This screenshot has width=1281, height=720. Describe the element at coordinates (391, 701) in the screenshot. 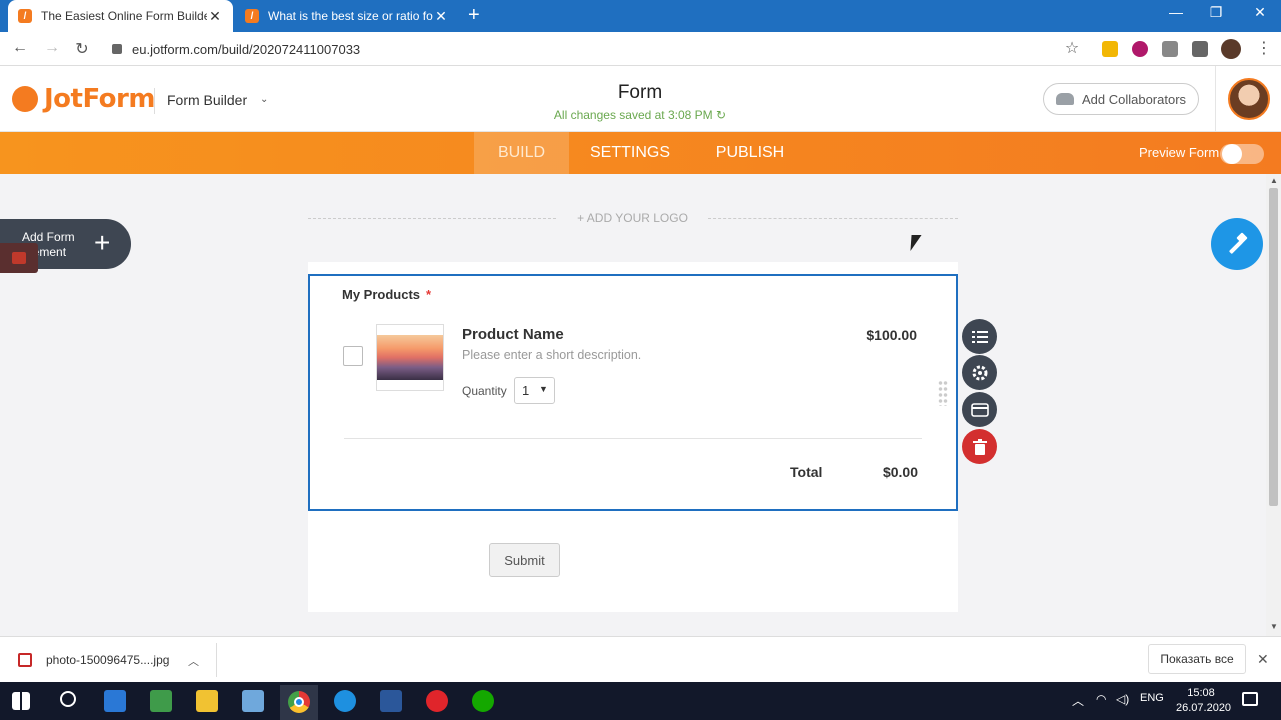

I see `word-icon` at that location.